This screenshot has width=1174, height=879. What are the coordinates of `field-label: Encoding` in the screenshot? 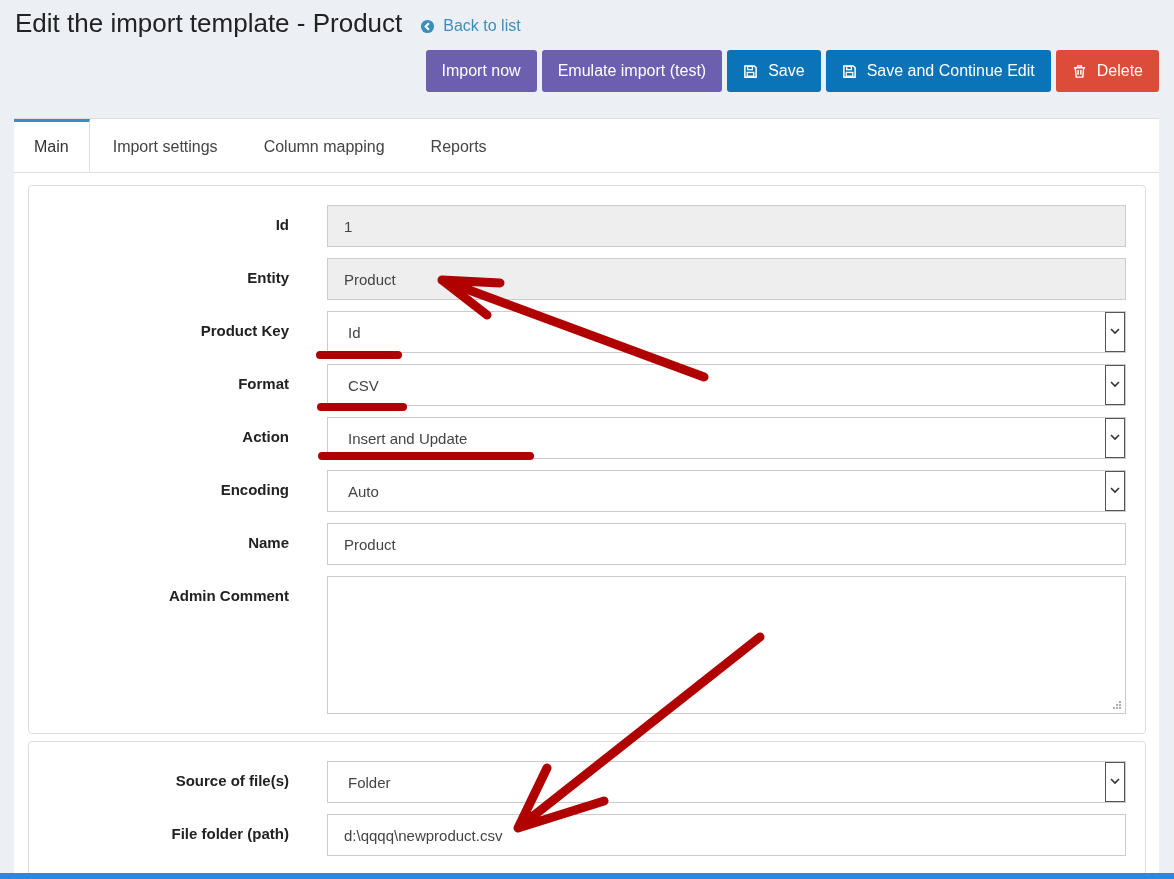 It's located at (254, 489).